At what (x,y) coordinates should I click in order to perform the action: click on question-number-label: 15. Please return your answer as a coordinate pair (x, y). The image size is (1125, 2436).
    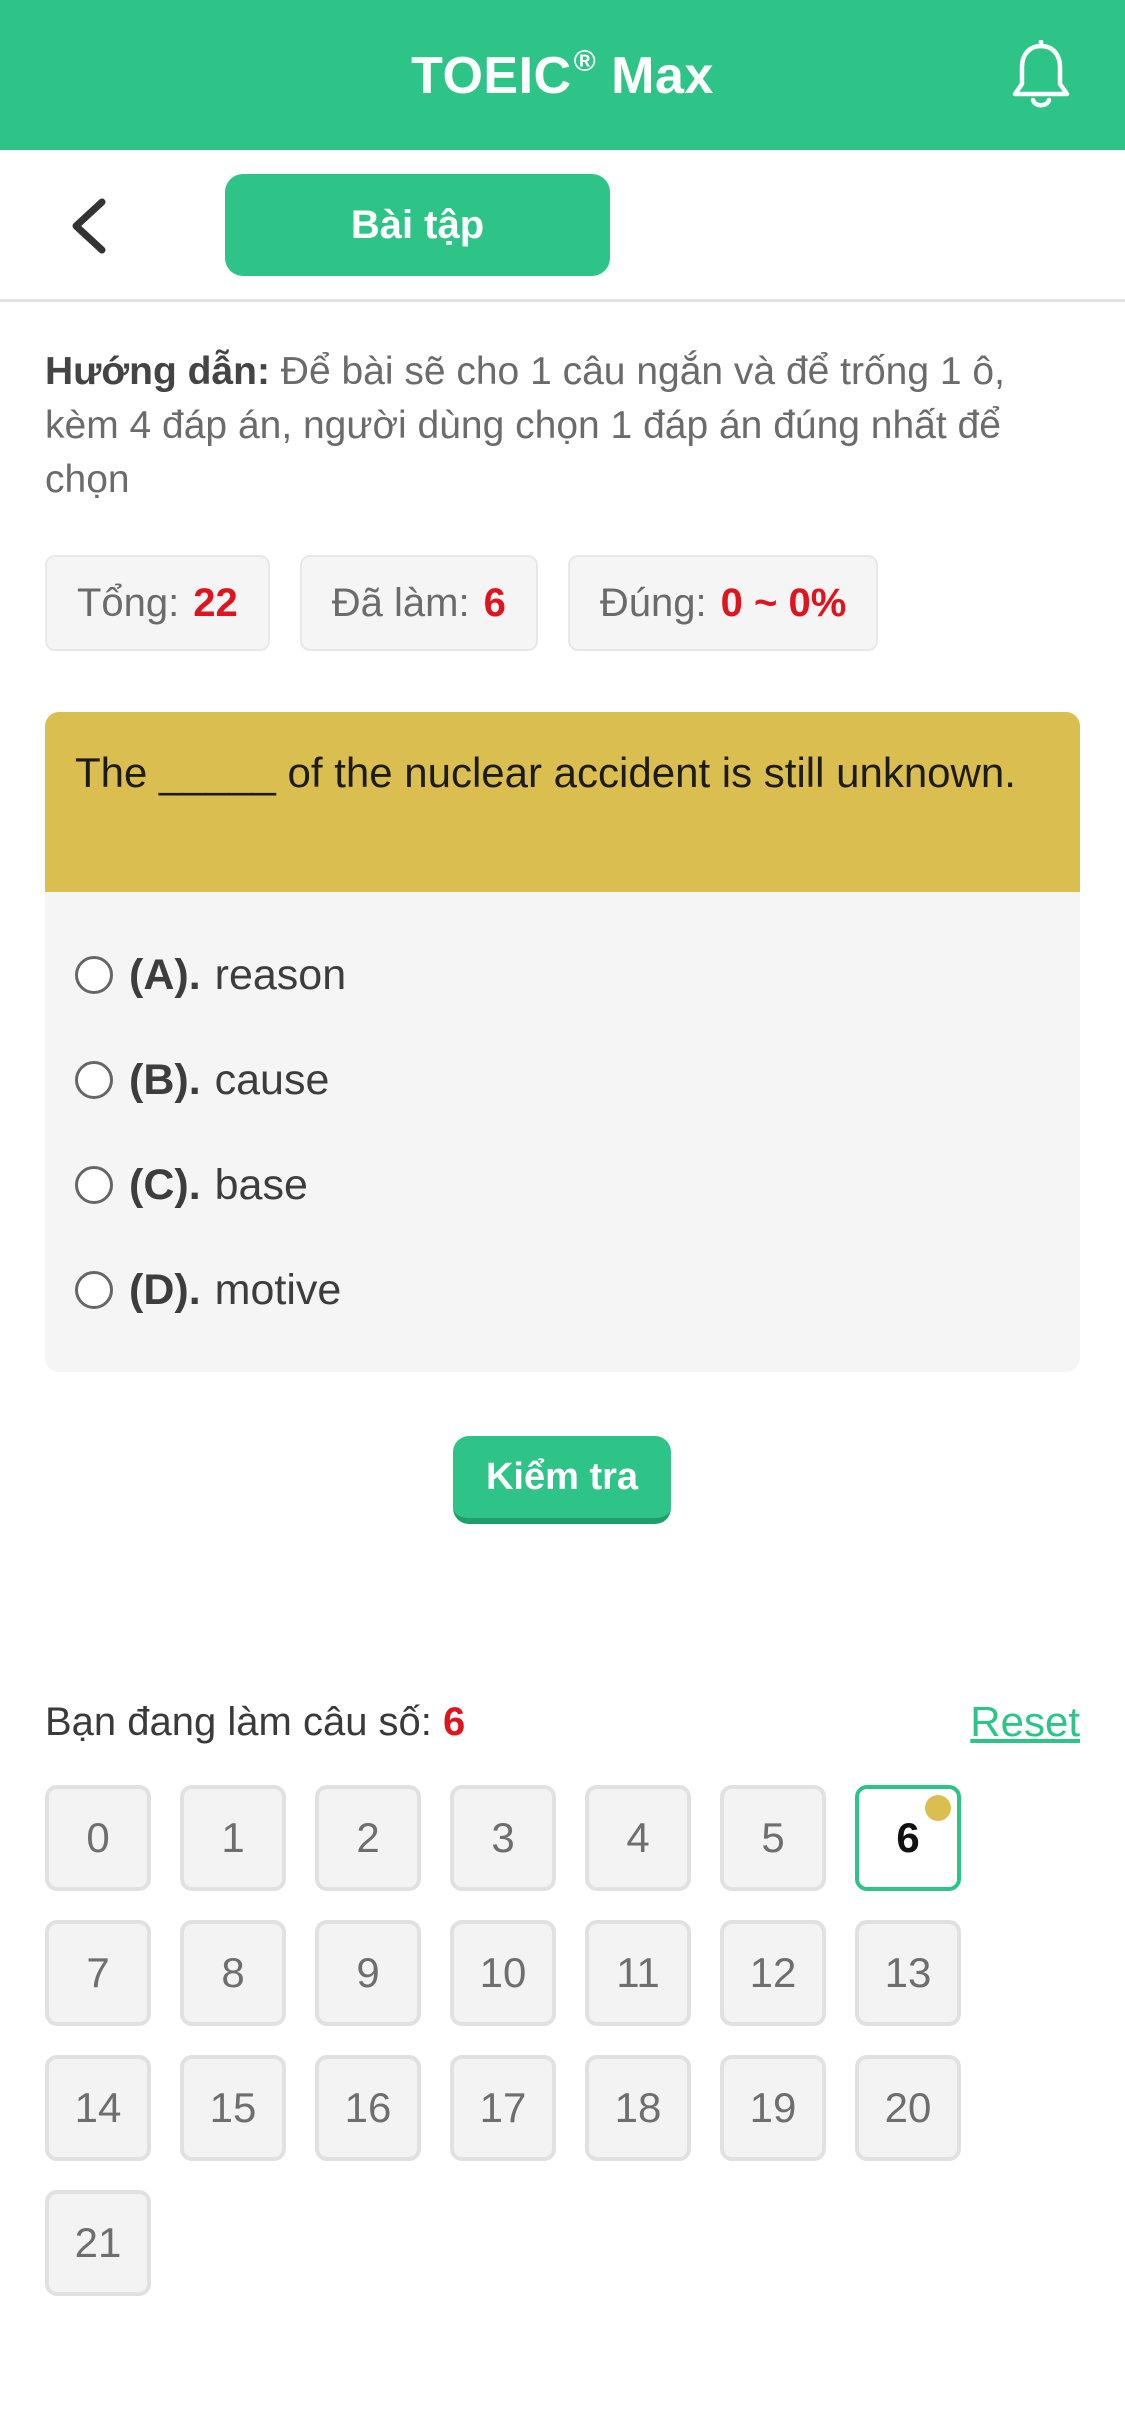
    Looking at the image, I should click on (233, 2107).